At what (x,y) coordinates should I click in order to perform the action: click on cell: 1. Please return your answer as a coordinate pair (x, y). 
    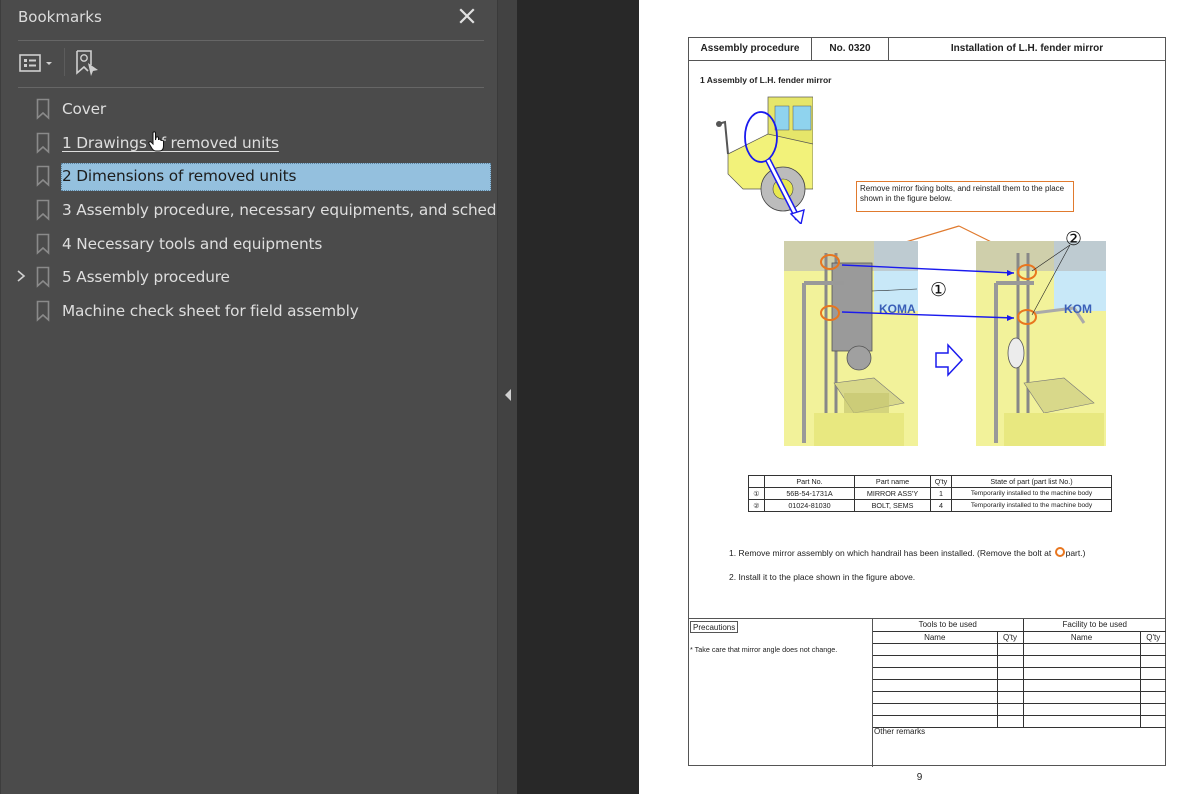
    Looking at the image, I should click on (941, 493).